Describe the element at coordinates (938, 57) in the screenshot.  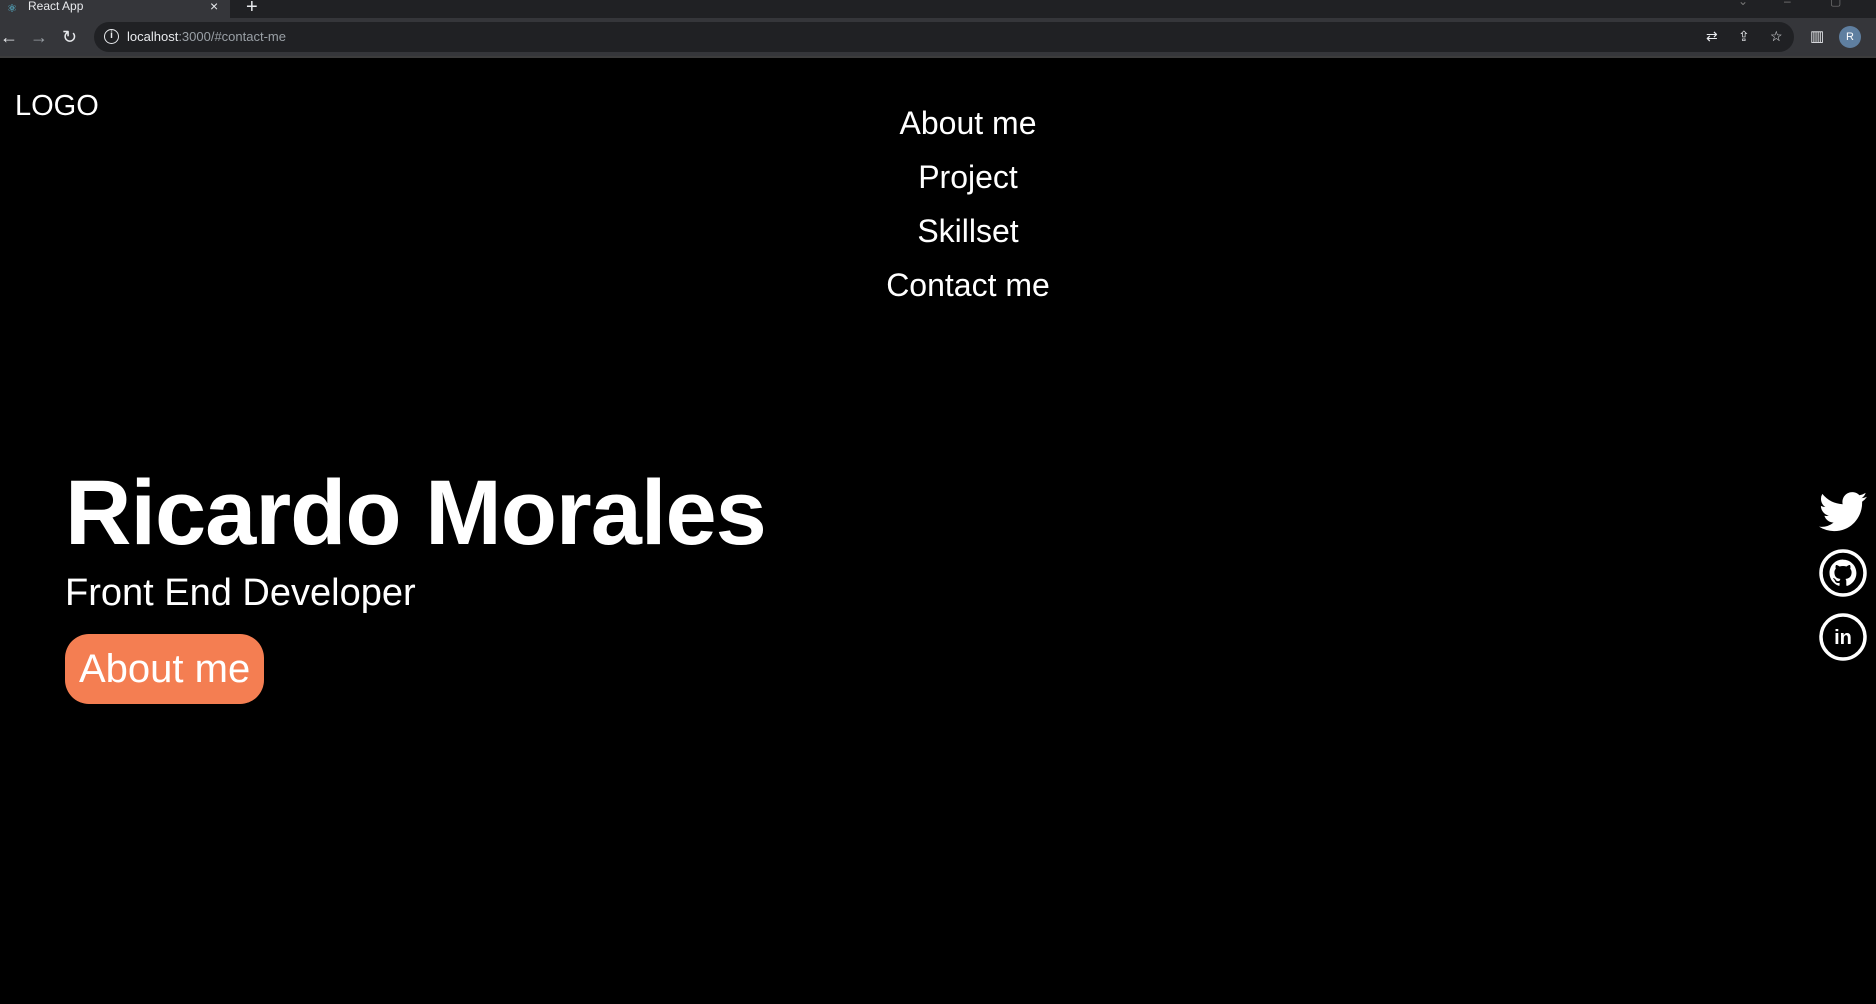
I see `toolbar-divider` at that location.